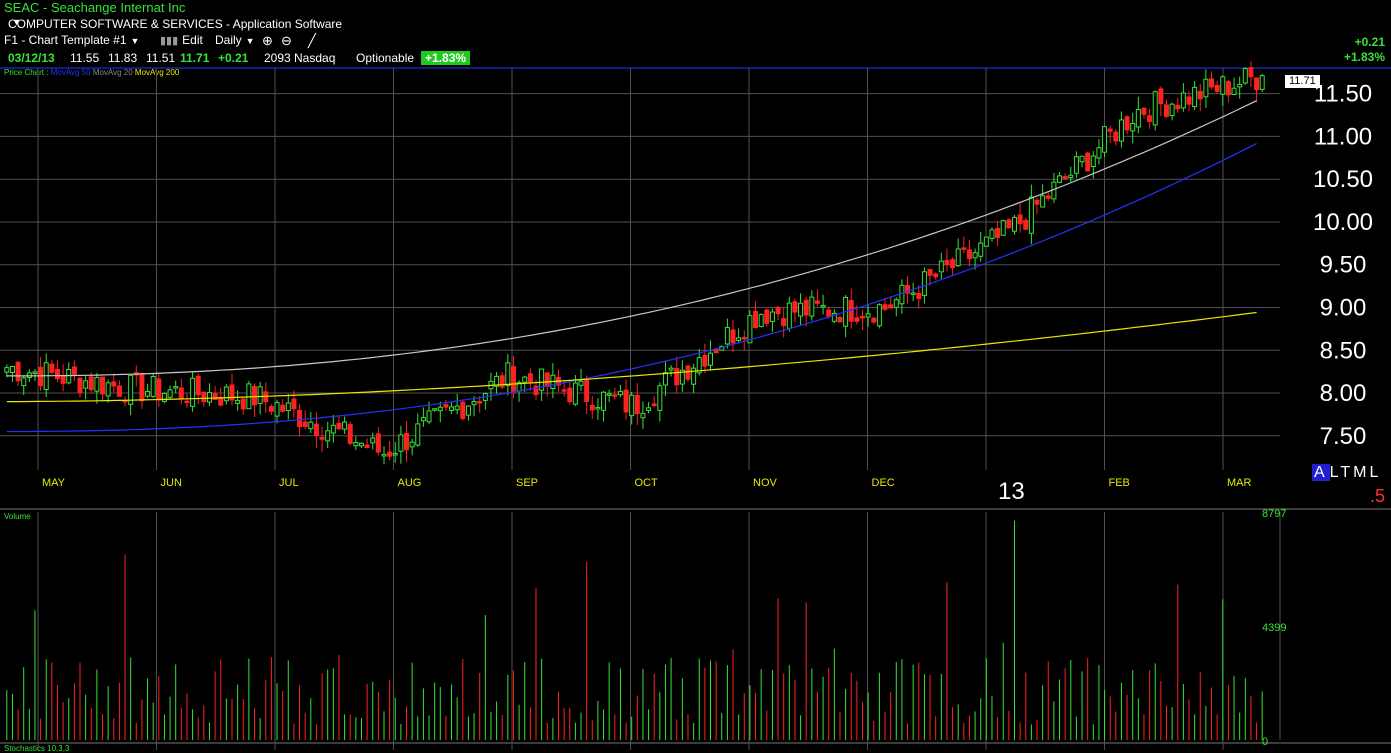 The height and width of the screenshot is (753, 1391). I want to click on x-tick-label: NOV, so click(765, 483).